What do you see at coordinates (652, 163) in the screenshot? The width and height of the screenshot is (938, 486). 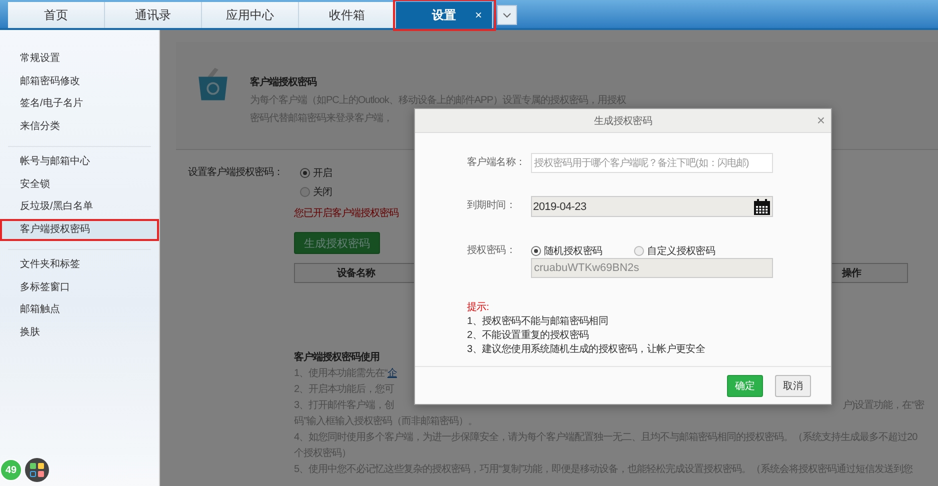 I see `client-name-field: 授权密码用于哪个客户端呢？备注下吧(如：闪电邮)` at bounding box center [652, 163].